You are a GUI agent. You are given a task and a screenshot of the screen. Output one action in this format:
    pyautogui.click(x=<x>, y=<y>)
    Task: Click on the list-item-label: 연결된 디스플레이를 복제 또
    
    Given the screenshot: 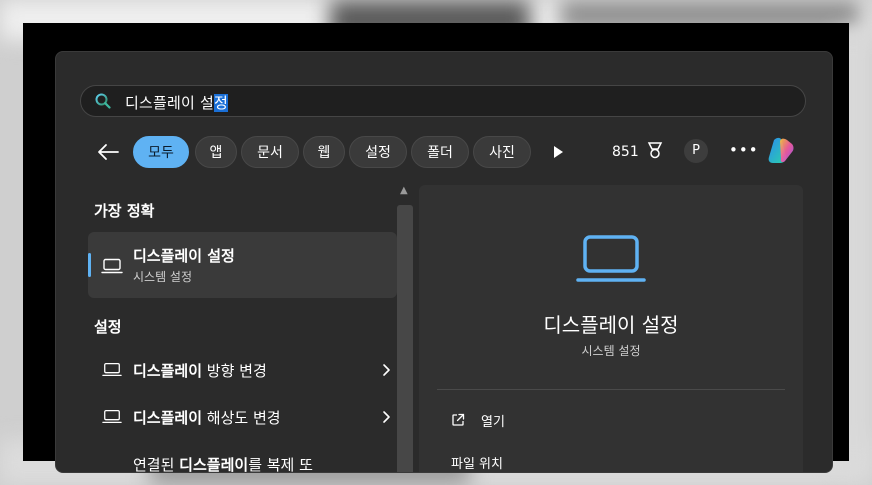 What is the action you would take?
    pyautogui.click(x=223, y=464)
    